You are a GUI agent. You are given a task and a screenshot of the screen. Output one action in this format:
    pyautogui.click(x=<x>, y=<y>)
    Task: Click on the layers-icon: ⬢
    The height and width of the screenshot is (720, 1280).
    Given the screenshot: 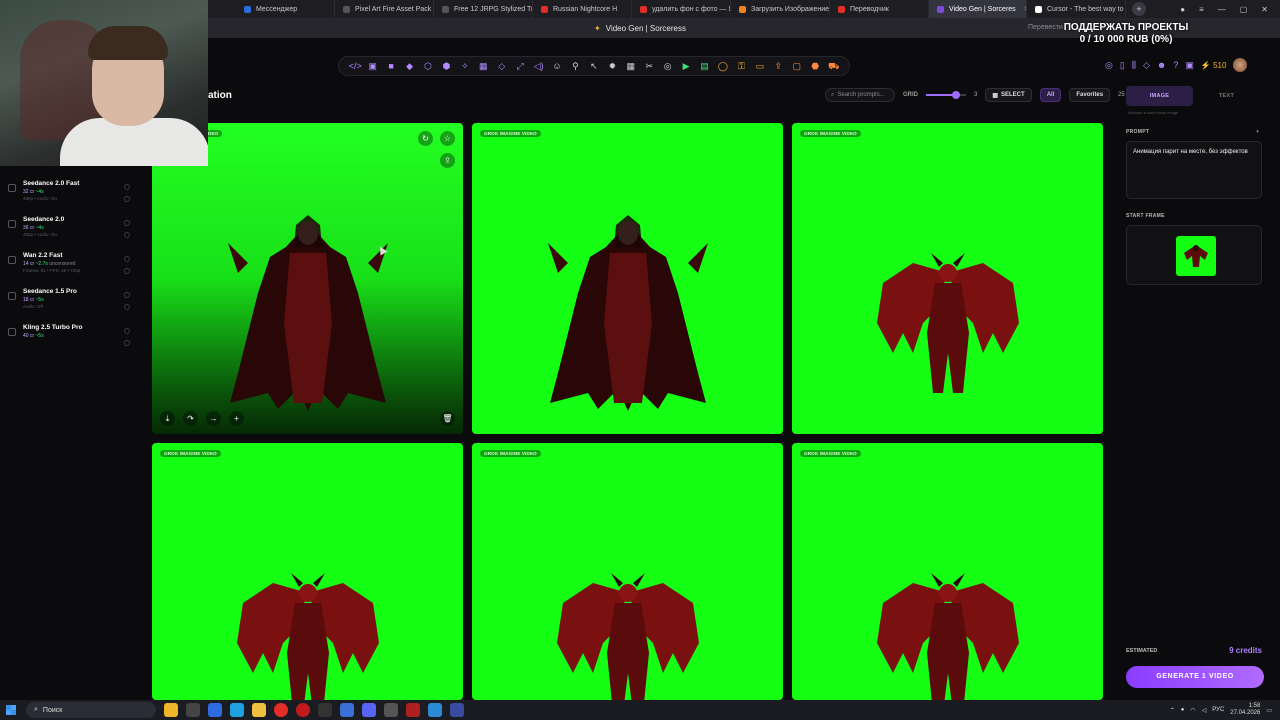 What is the action you would take?
    pyautogui.click(x=446, y=66)
    